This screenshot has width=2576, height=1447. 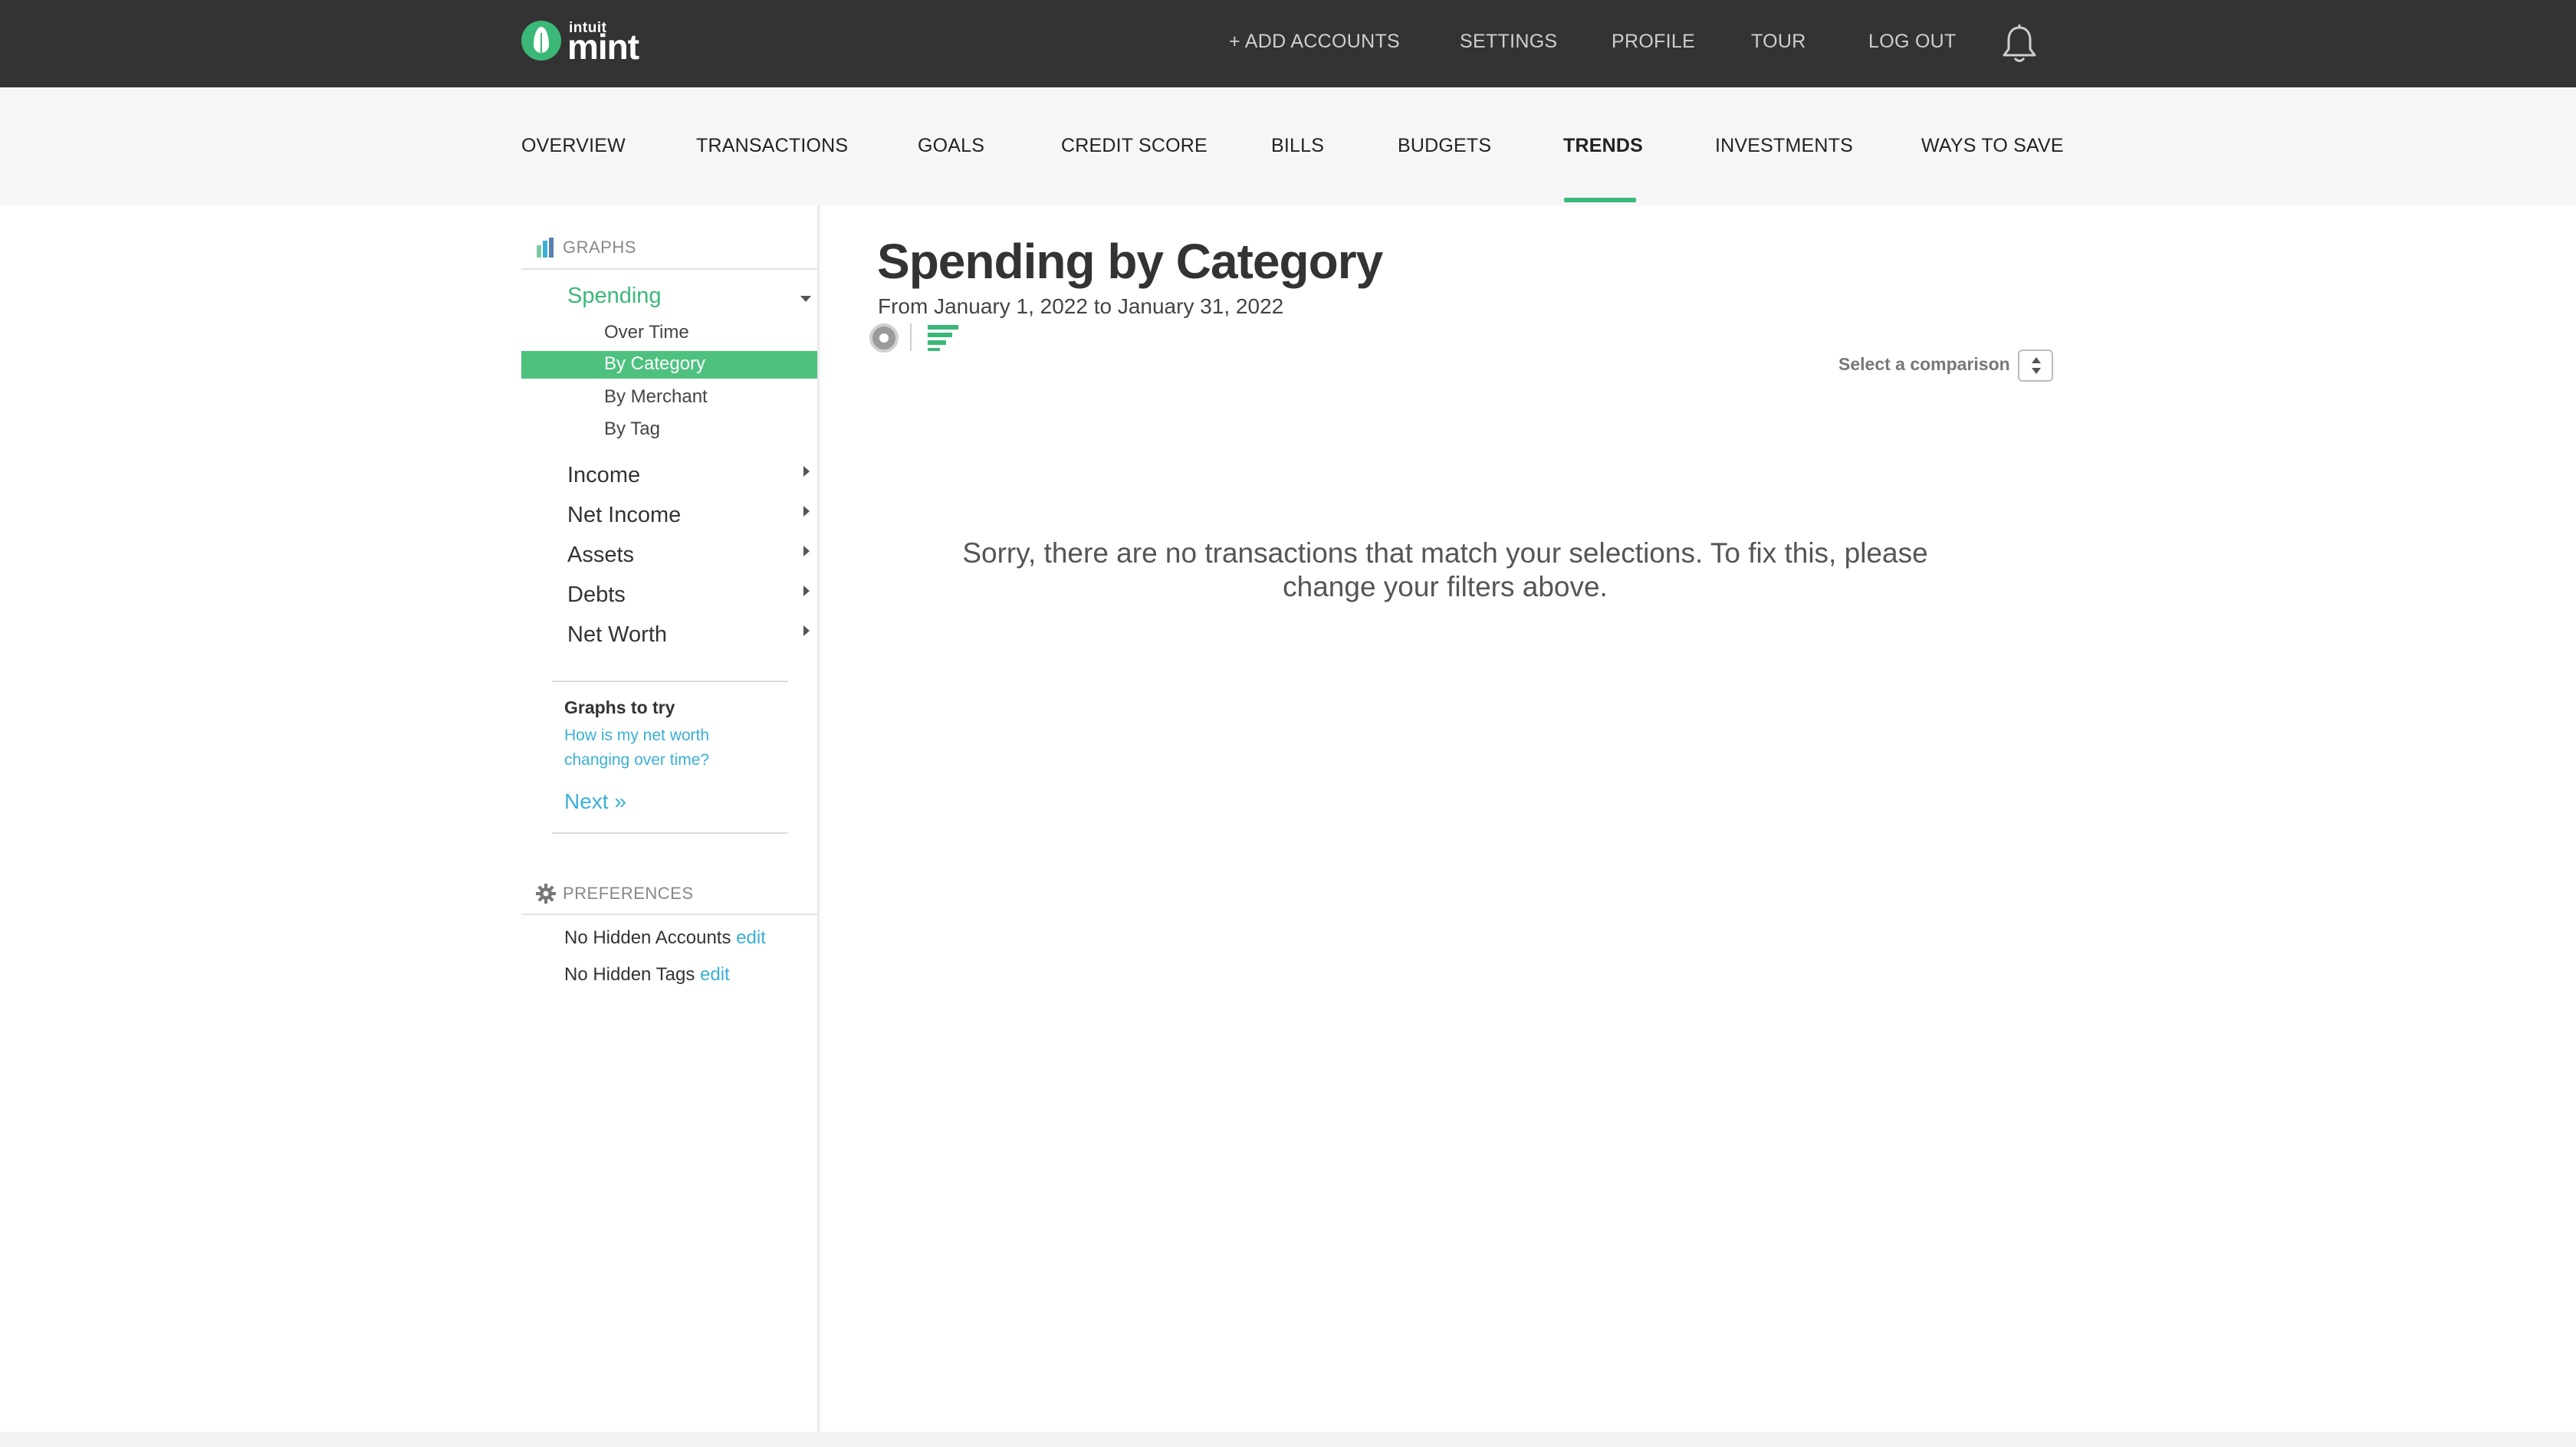 I want to click on hidden-tags-text: No Hidden Tags, so click(x=629, y=975).